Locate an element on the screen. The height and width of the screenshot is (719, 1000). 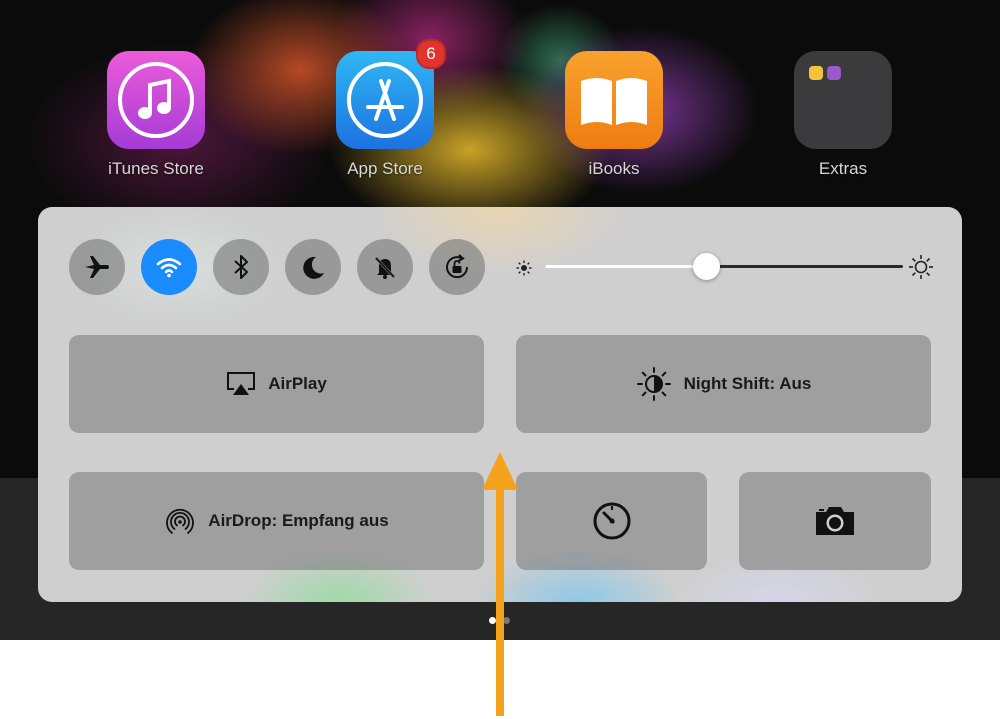
timer-button is located at coordinates (611, 521).